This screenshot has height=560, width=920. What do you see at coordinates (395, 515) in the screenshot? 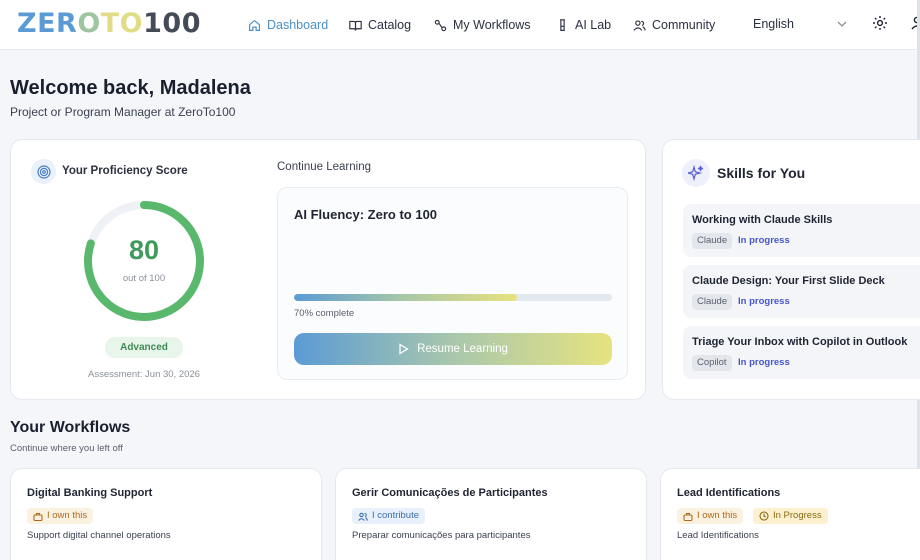
I see `contributor-badge-label: I contribute` at bounding box center [395, 515].